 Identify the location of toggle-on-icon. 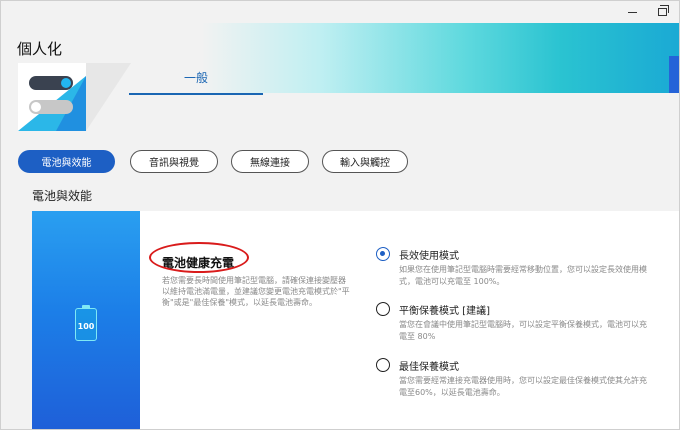
(51, 83).